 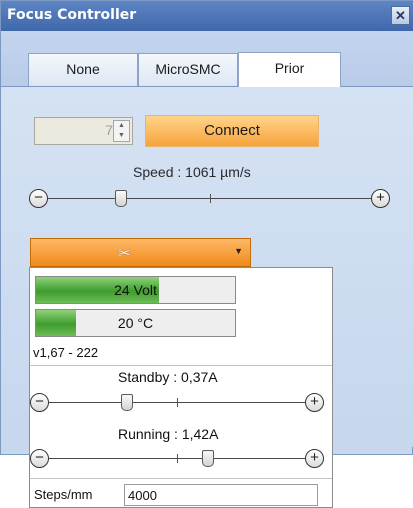 I want to click on speed-slider-thumb, so click(x=120, y=198).